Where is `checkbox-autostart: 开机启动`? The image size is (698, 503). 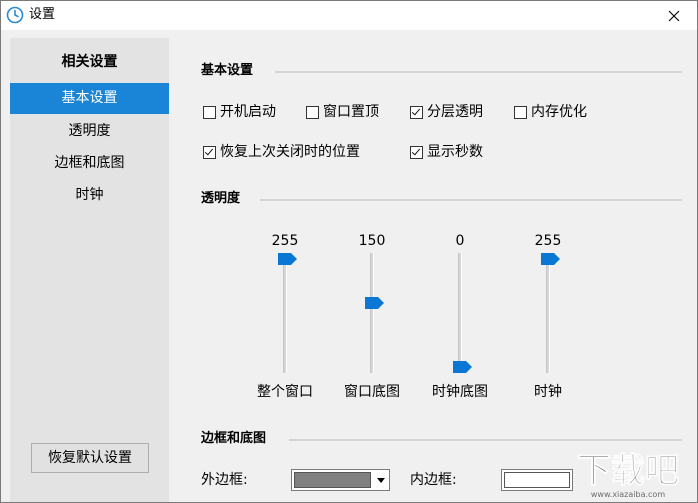 checkbox-autostart: 开机启动 is located at coordinates (239, 112).